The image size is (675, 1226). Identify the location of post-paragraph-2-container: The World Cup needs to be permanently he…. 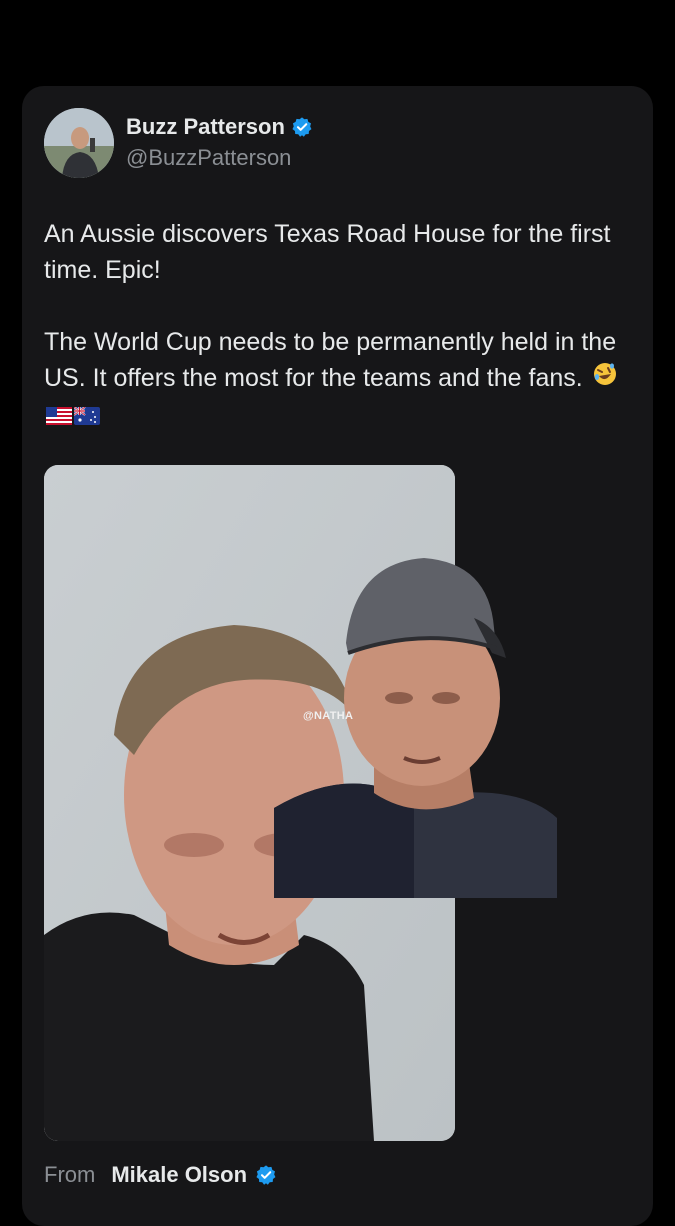
(339, 379).